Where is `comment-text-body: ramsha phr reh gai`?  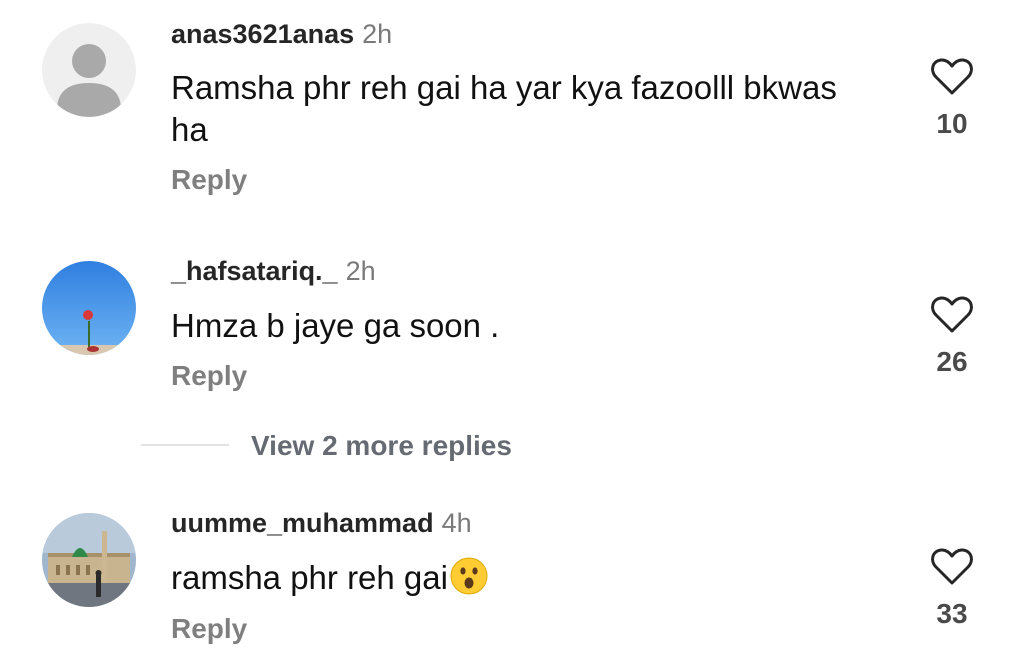 comment-text-body: ramsha phr reh gai is located at coordinates (309, 577).